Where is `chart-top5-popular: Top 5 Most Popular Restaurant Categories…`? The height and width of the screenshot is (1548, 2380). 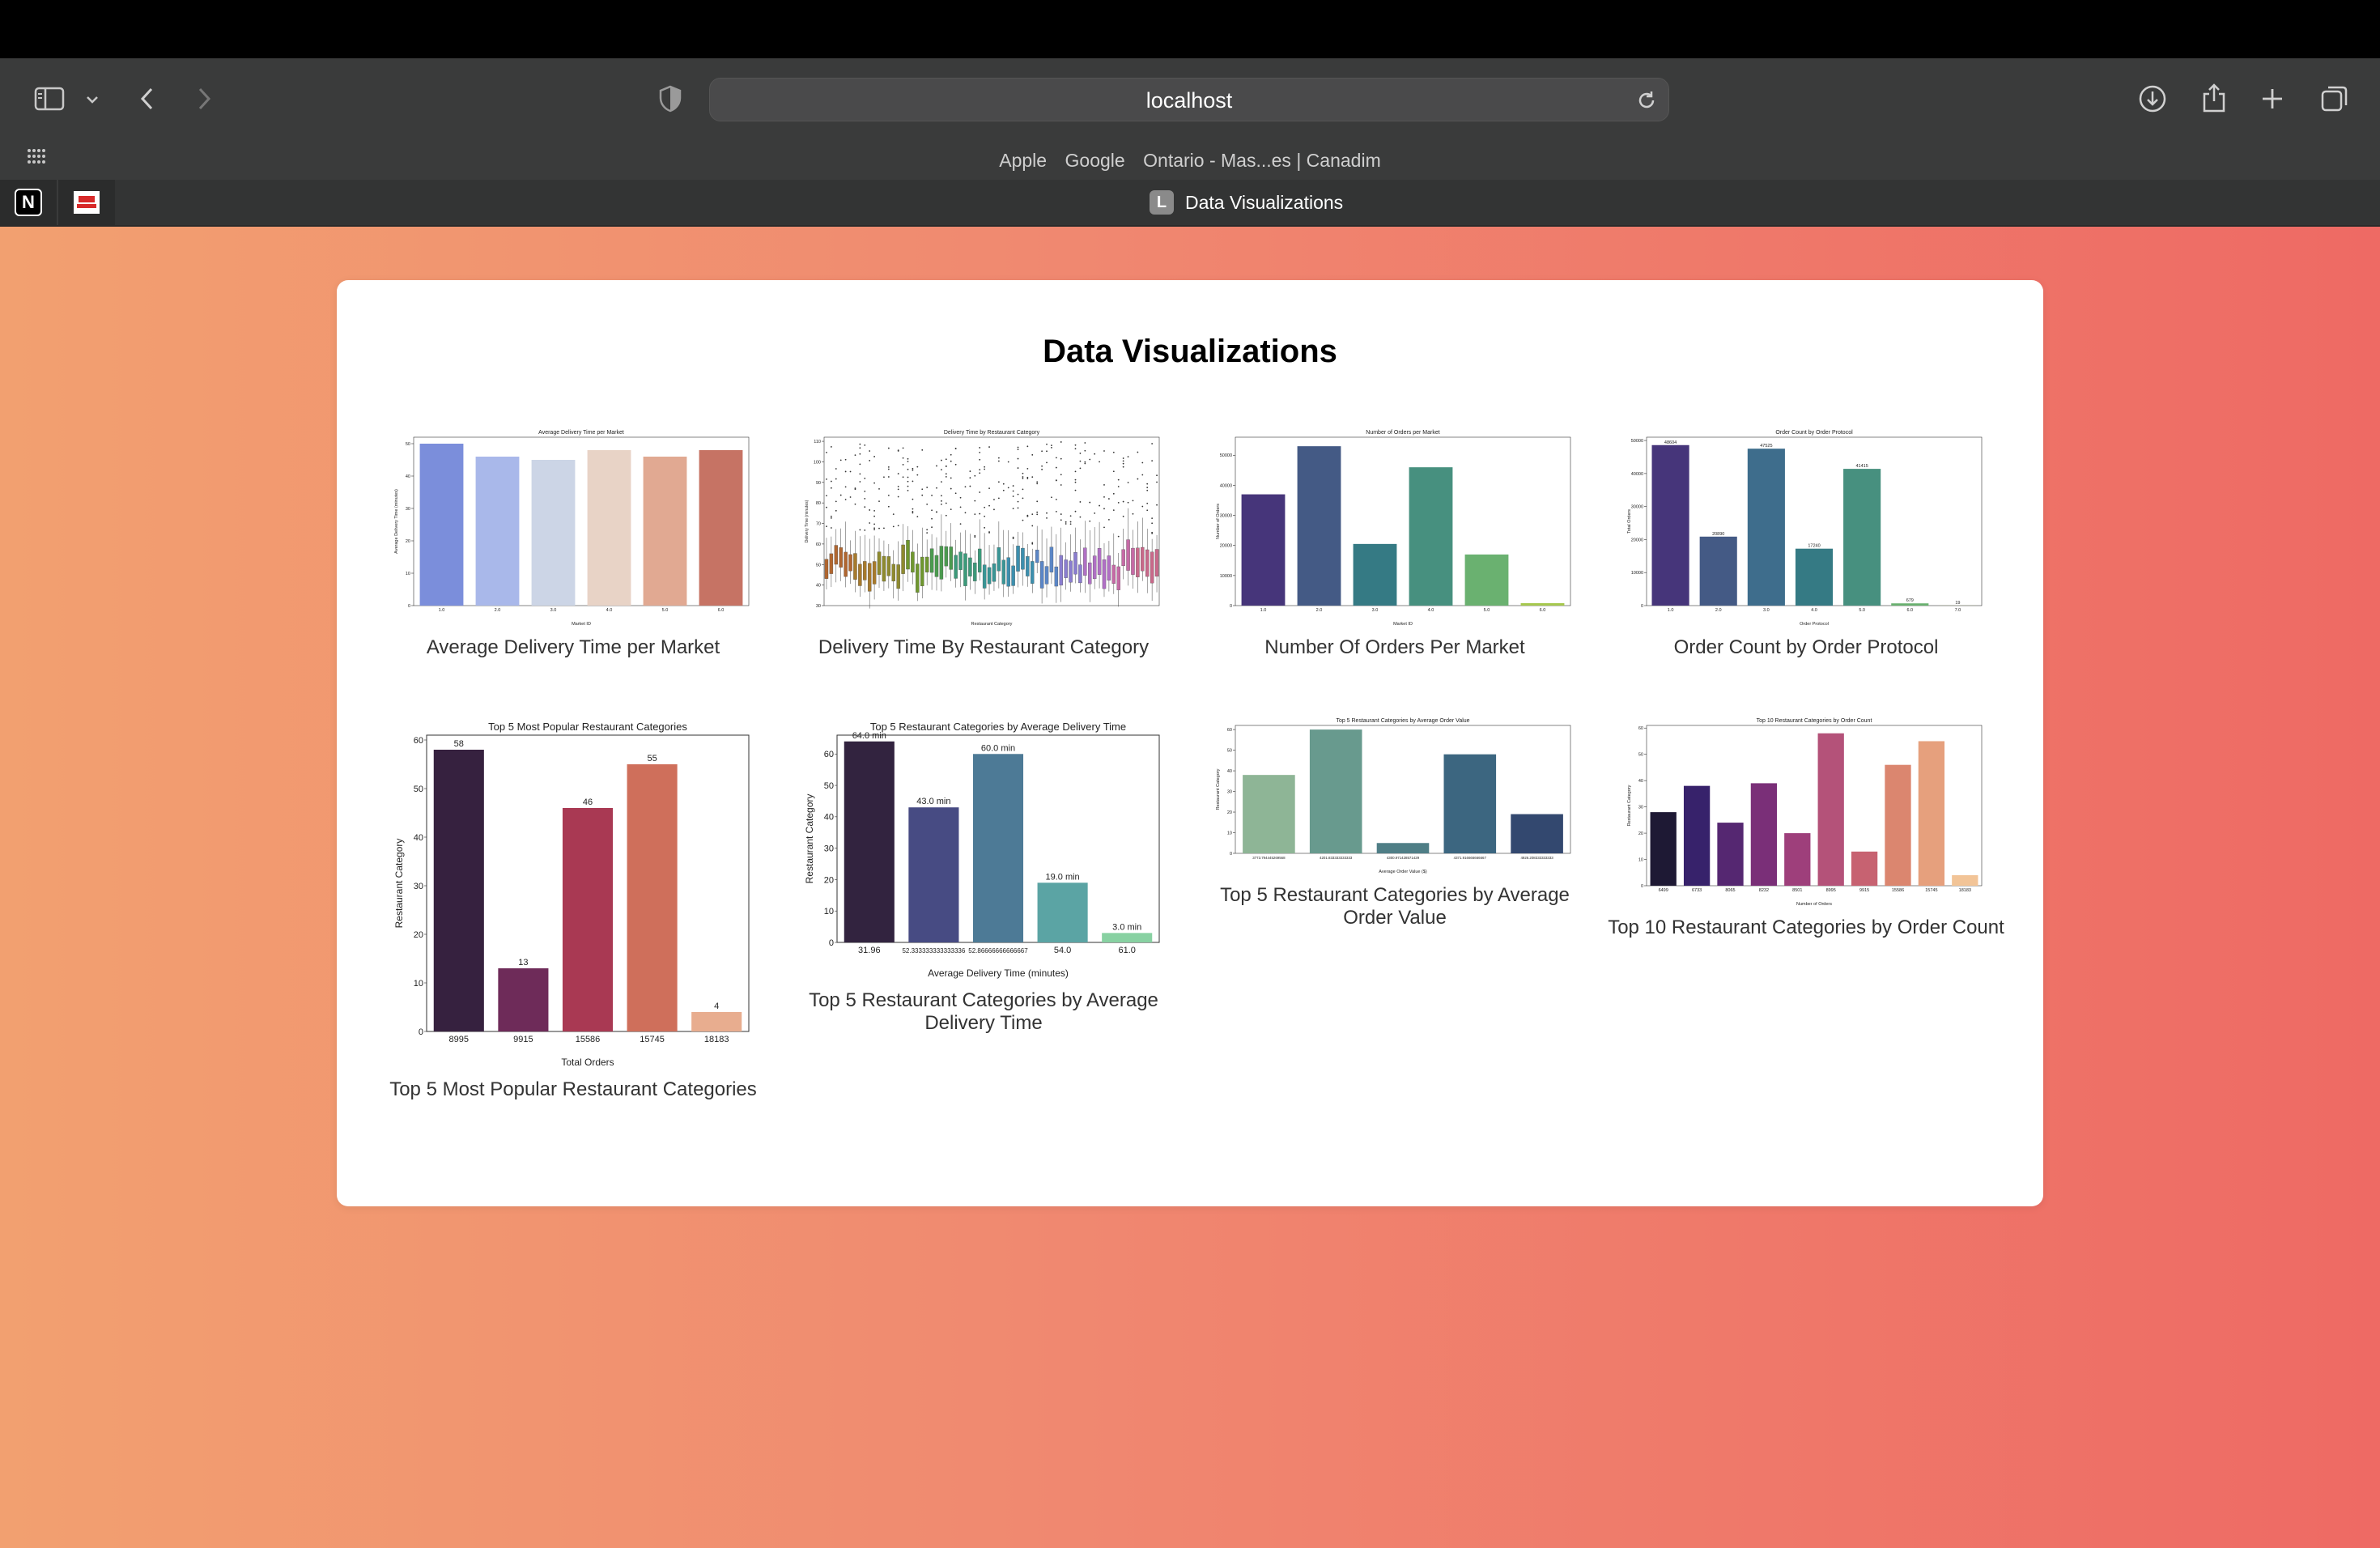
chart-top5-popular: Top 5 Most Popular Restaurant Categories… is located at coordinates (573, 892).